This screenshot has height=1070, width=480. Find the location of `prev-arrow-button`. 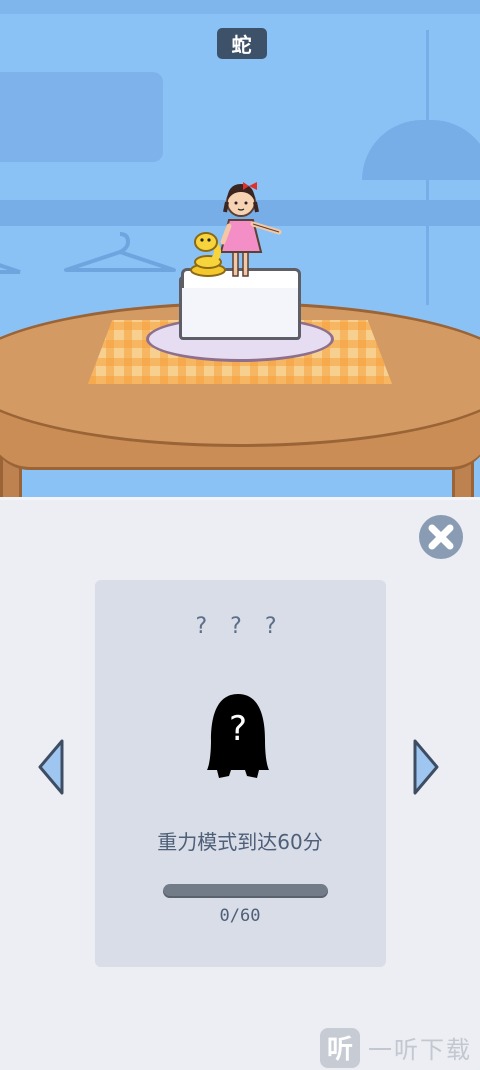

prev-arrow-button is located at coordinates (51, 767).